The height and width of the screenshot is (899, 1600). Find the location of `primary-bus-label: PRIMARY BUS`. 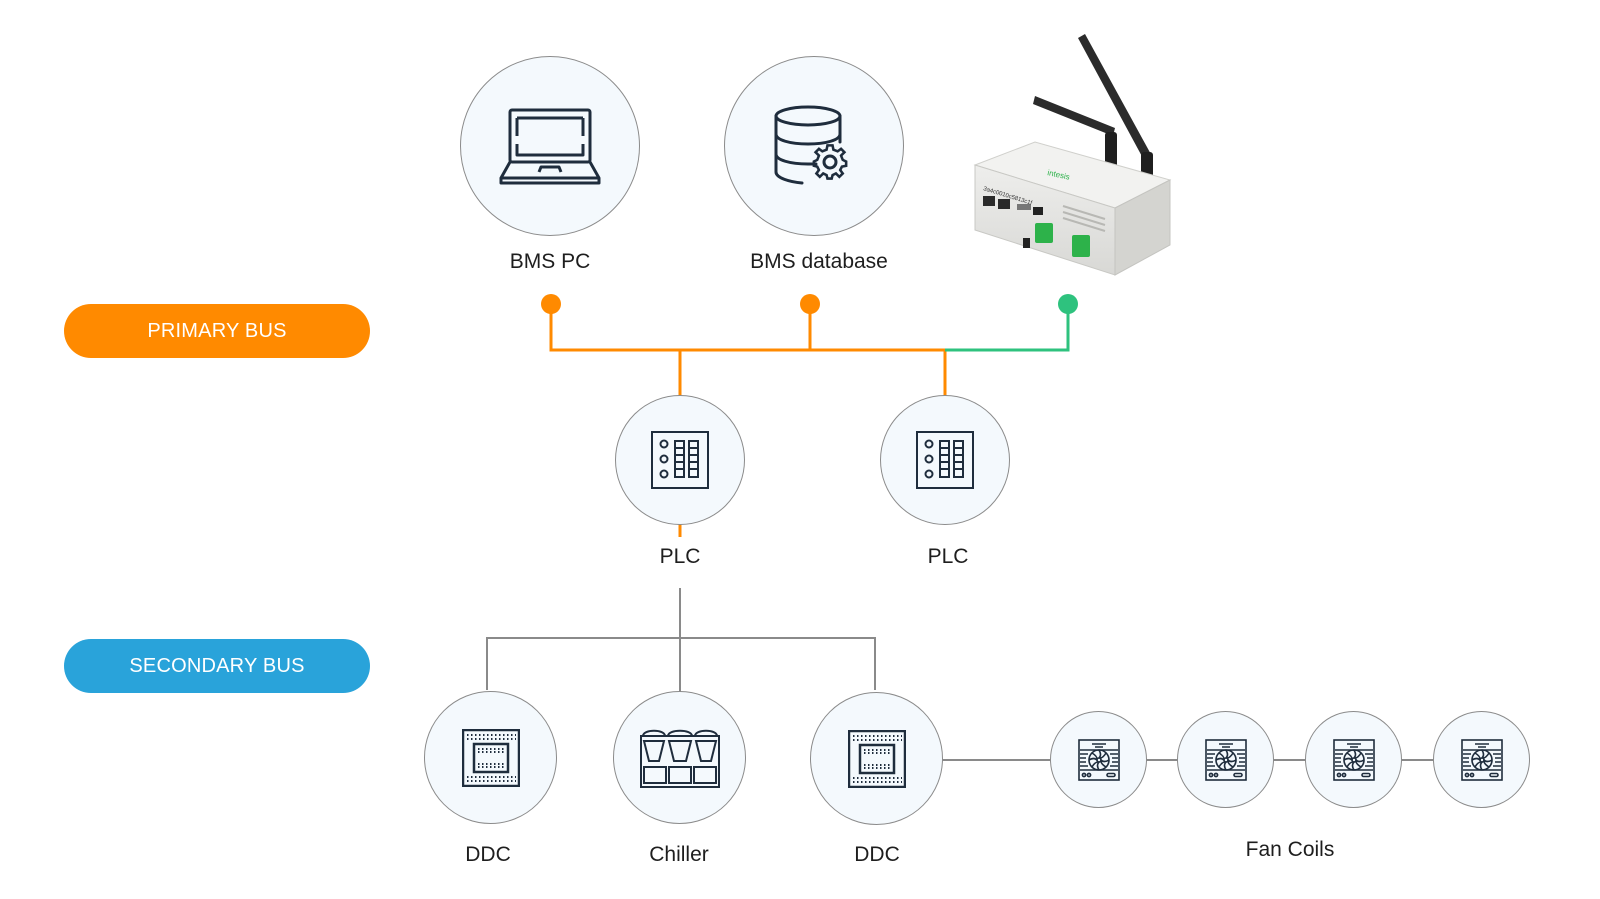

primary-bus-label: PRIMARY BUS is located at coordinates (217, 330).